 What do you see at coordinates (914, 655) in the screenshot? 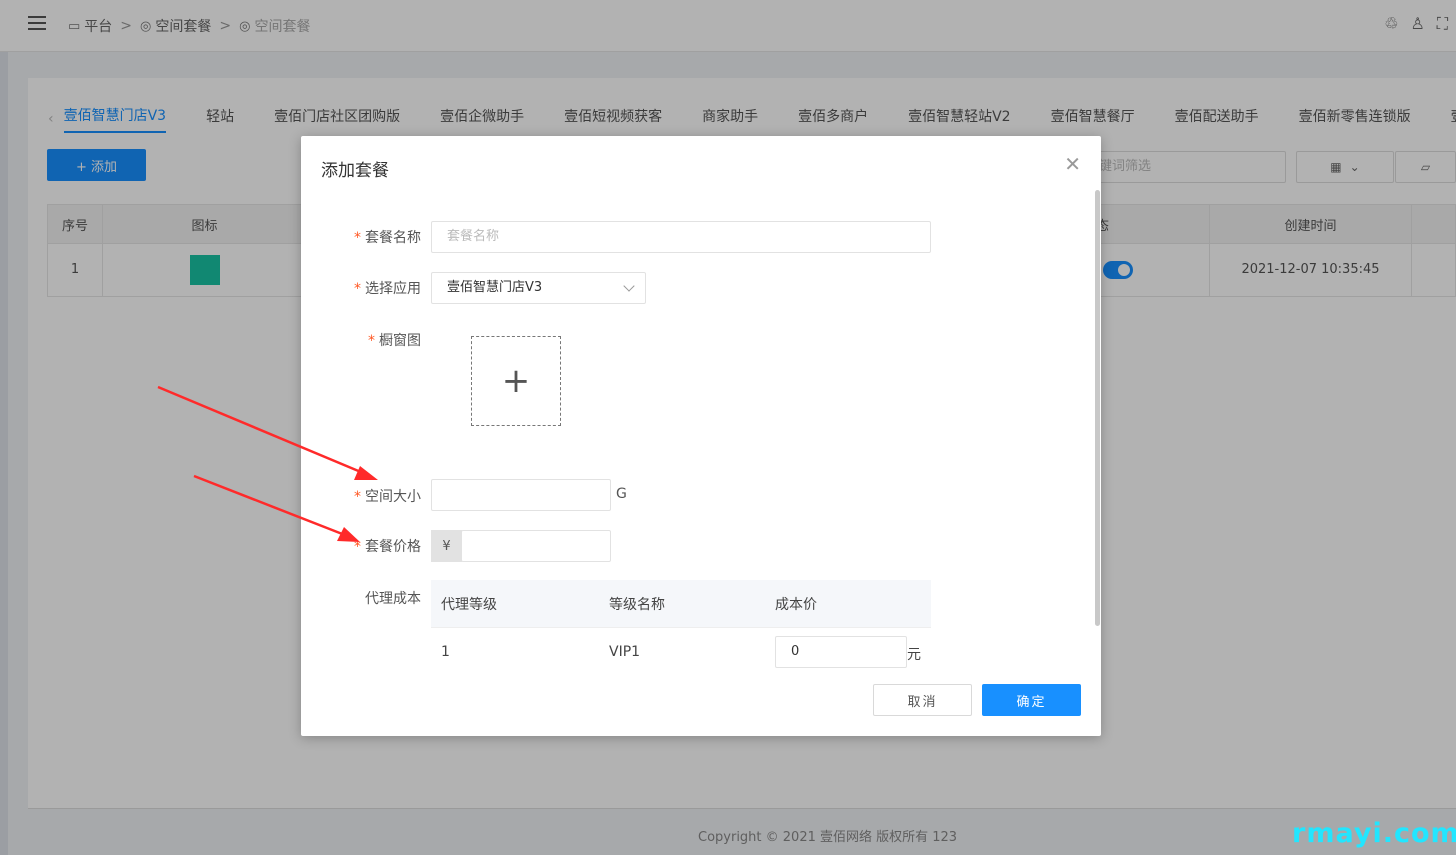
I see `agent-cost-unit: 元` at bounding box center [914, 655].